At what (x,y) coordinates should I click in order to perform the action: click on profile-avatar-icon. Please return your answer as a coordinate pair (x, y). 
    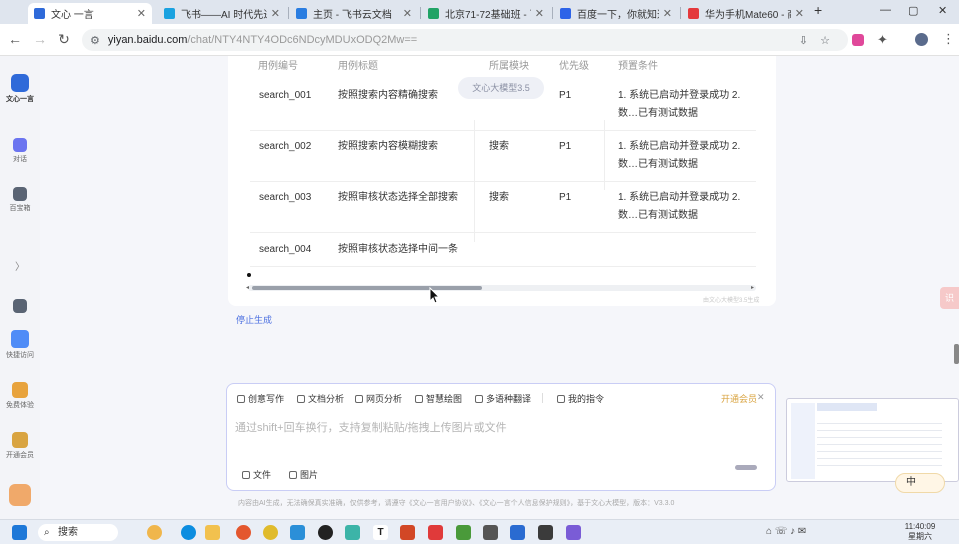
    Looking at the image, I should click on (921, 39).